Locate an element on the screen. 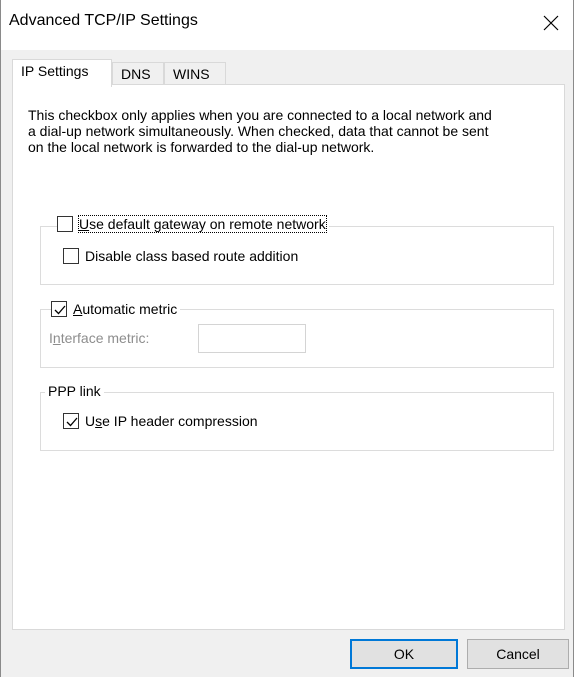 This screenshot has height=677, width=574. tab-dns: DNS is located at coordinates (138, 73).